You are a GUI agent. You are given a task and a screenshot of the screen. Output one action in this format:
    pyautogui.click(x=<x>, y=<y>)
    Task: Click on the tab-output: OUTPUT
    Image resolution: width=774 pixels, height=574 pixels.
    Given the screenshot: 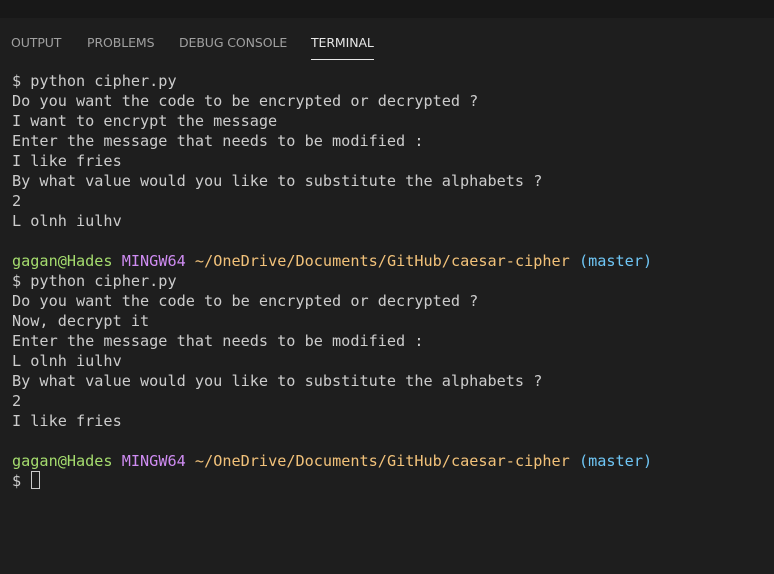 What is the action you would take?
    pyautogui.click(x=36, y=47)
    